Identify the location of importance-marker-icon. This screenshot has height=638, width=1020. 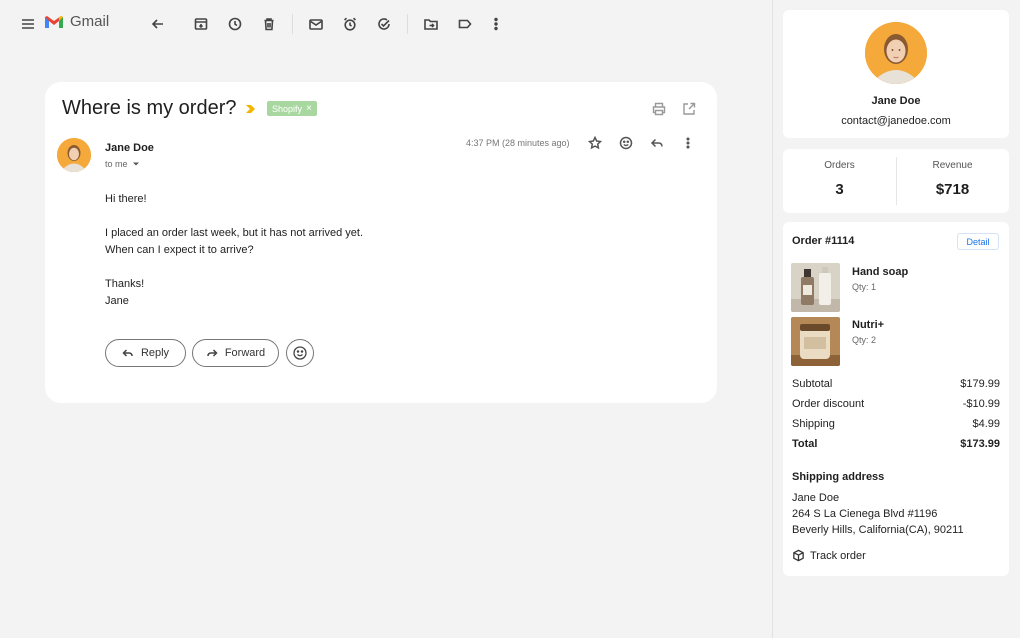
(251, 109).